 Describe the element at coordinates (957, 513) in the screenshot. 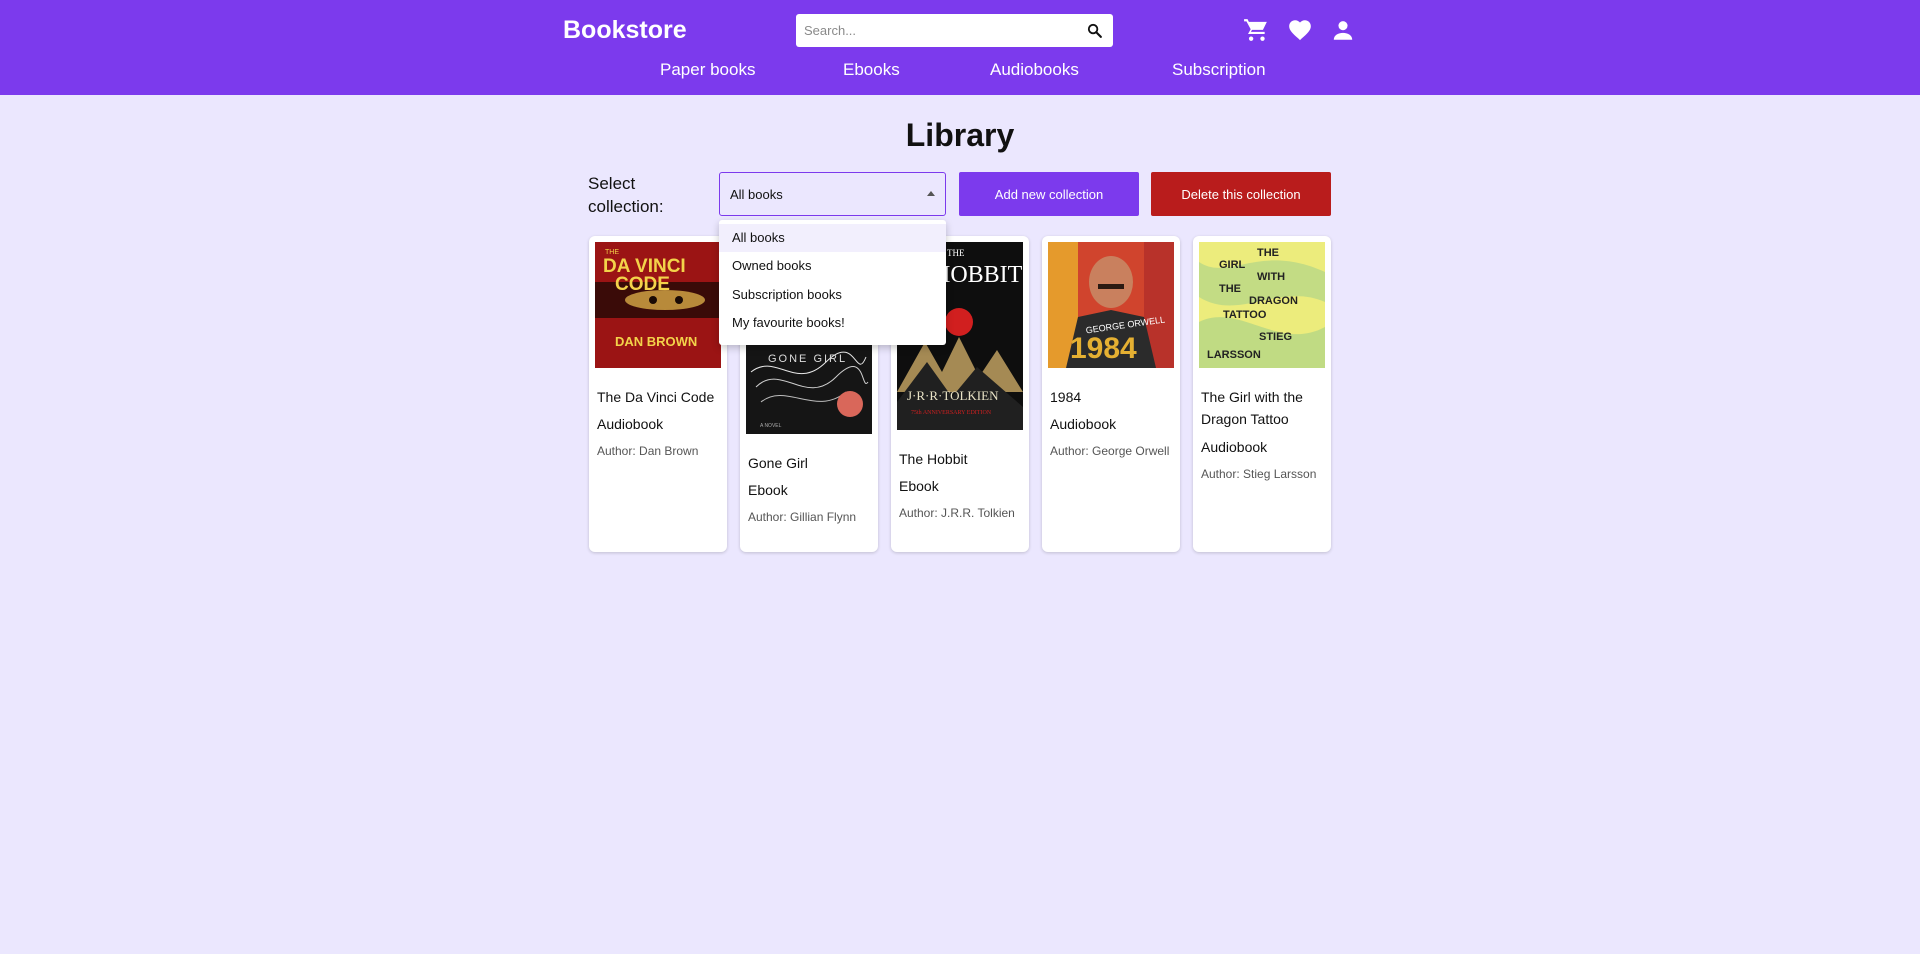

I see `book-author: Author: J.R.R. Tolkien` at that location.